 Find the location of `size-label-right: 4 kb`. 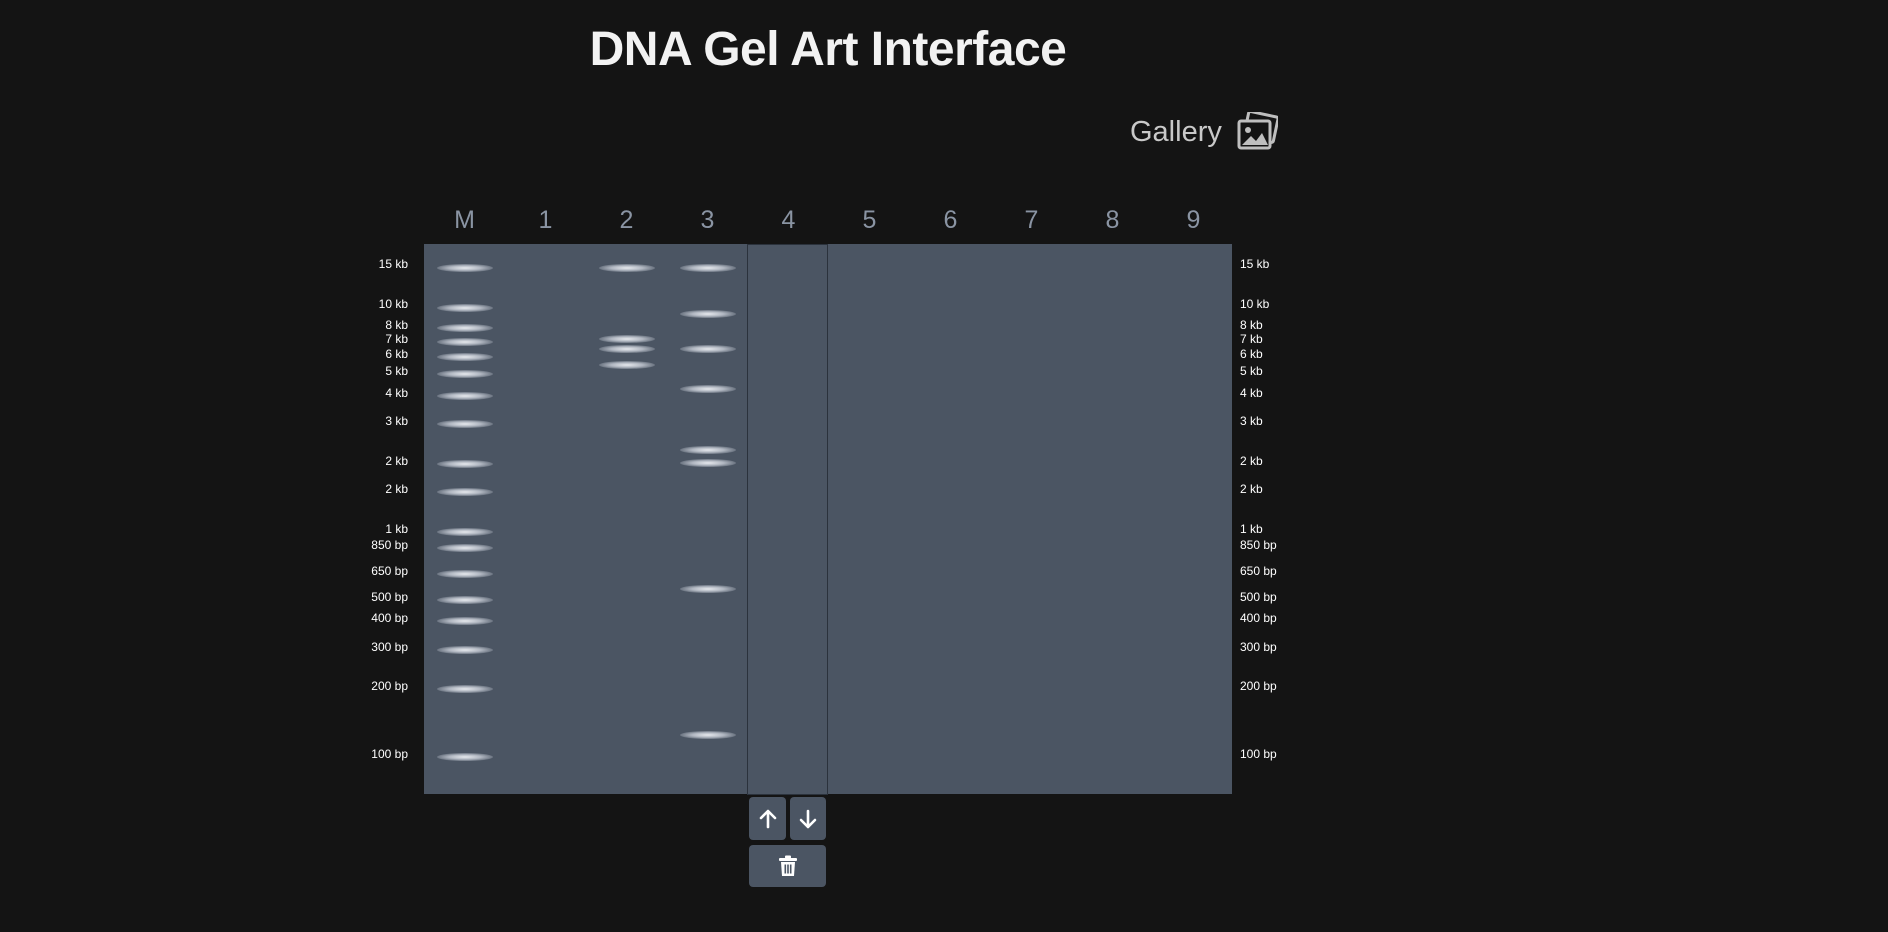

size-label-right: 4 kb is located at coordinates (1251, 393).